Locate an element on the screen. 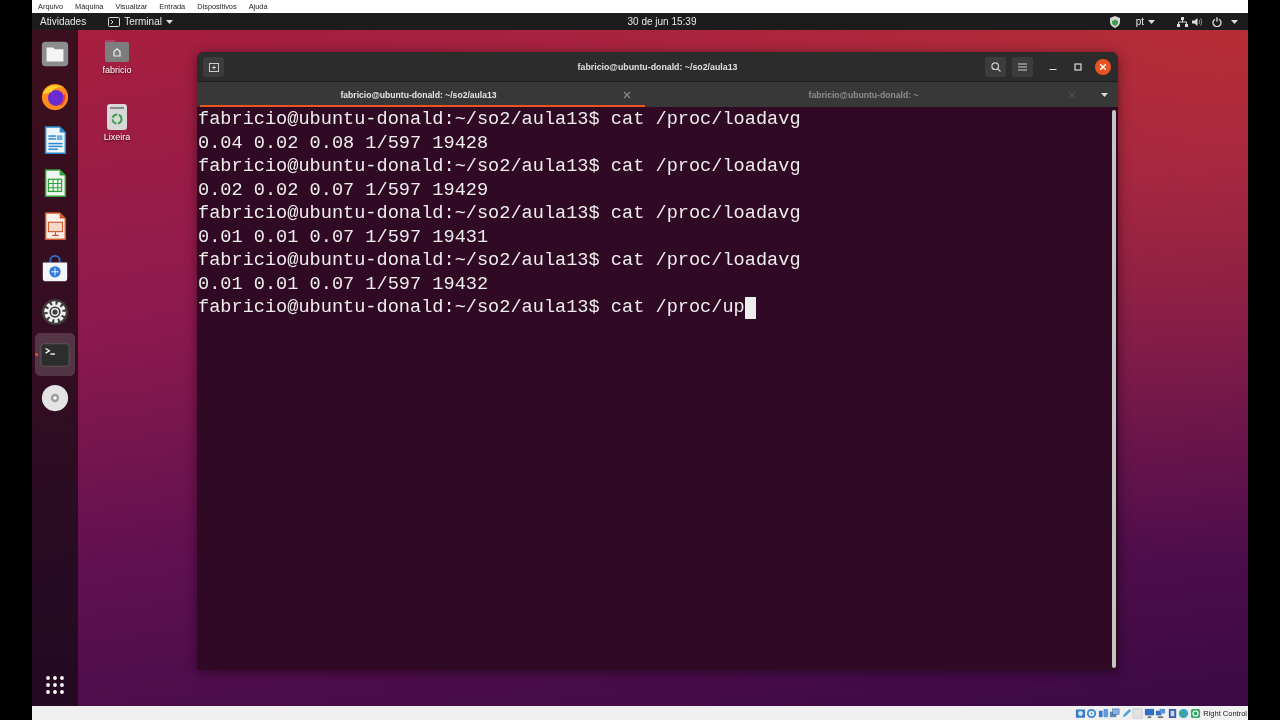  plus-box-icon is located at coordinates (213, 66).